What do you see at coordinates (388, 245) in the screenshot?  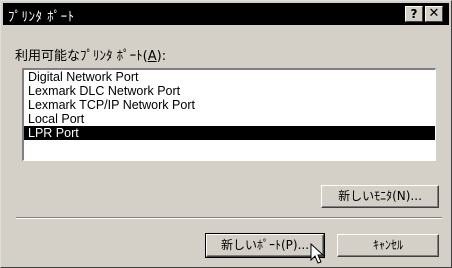 I see `cancel-button: ｷｬﾝｾﾙ` at bounding box center [388, 245].